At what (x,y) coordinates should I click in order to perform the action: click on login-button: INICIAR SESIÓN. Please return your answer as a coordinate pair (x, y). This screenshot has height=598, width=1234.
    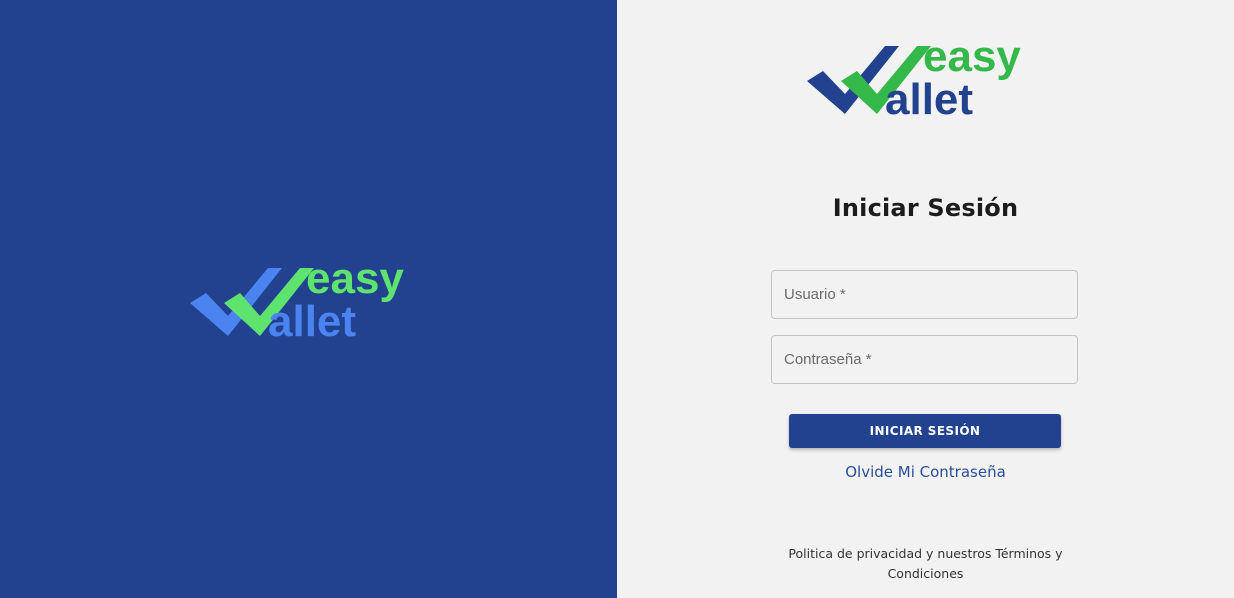
    Looking at the image, I should click on (925, 431).